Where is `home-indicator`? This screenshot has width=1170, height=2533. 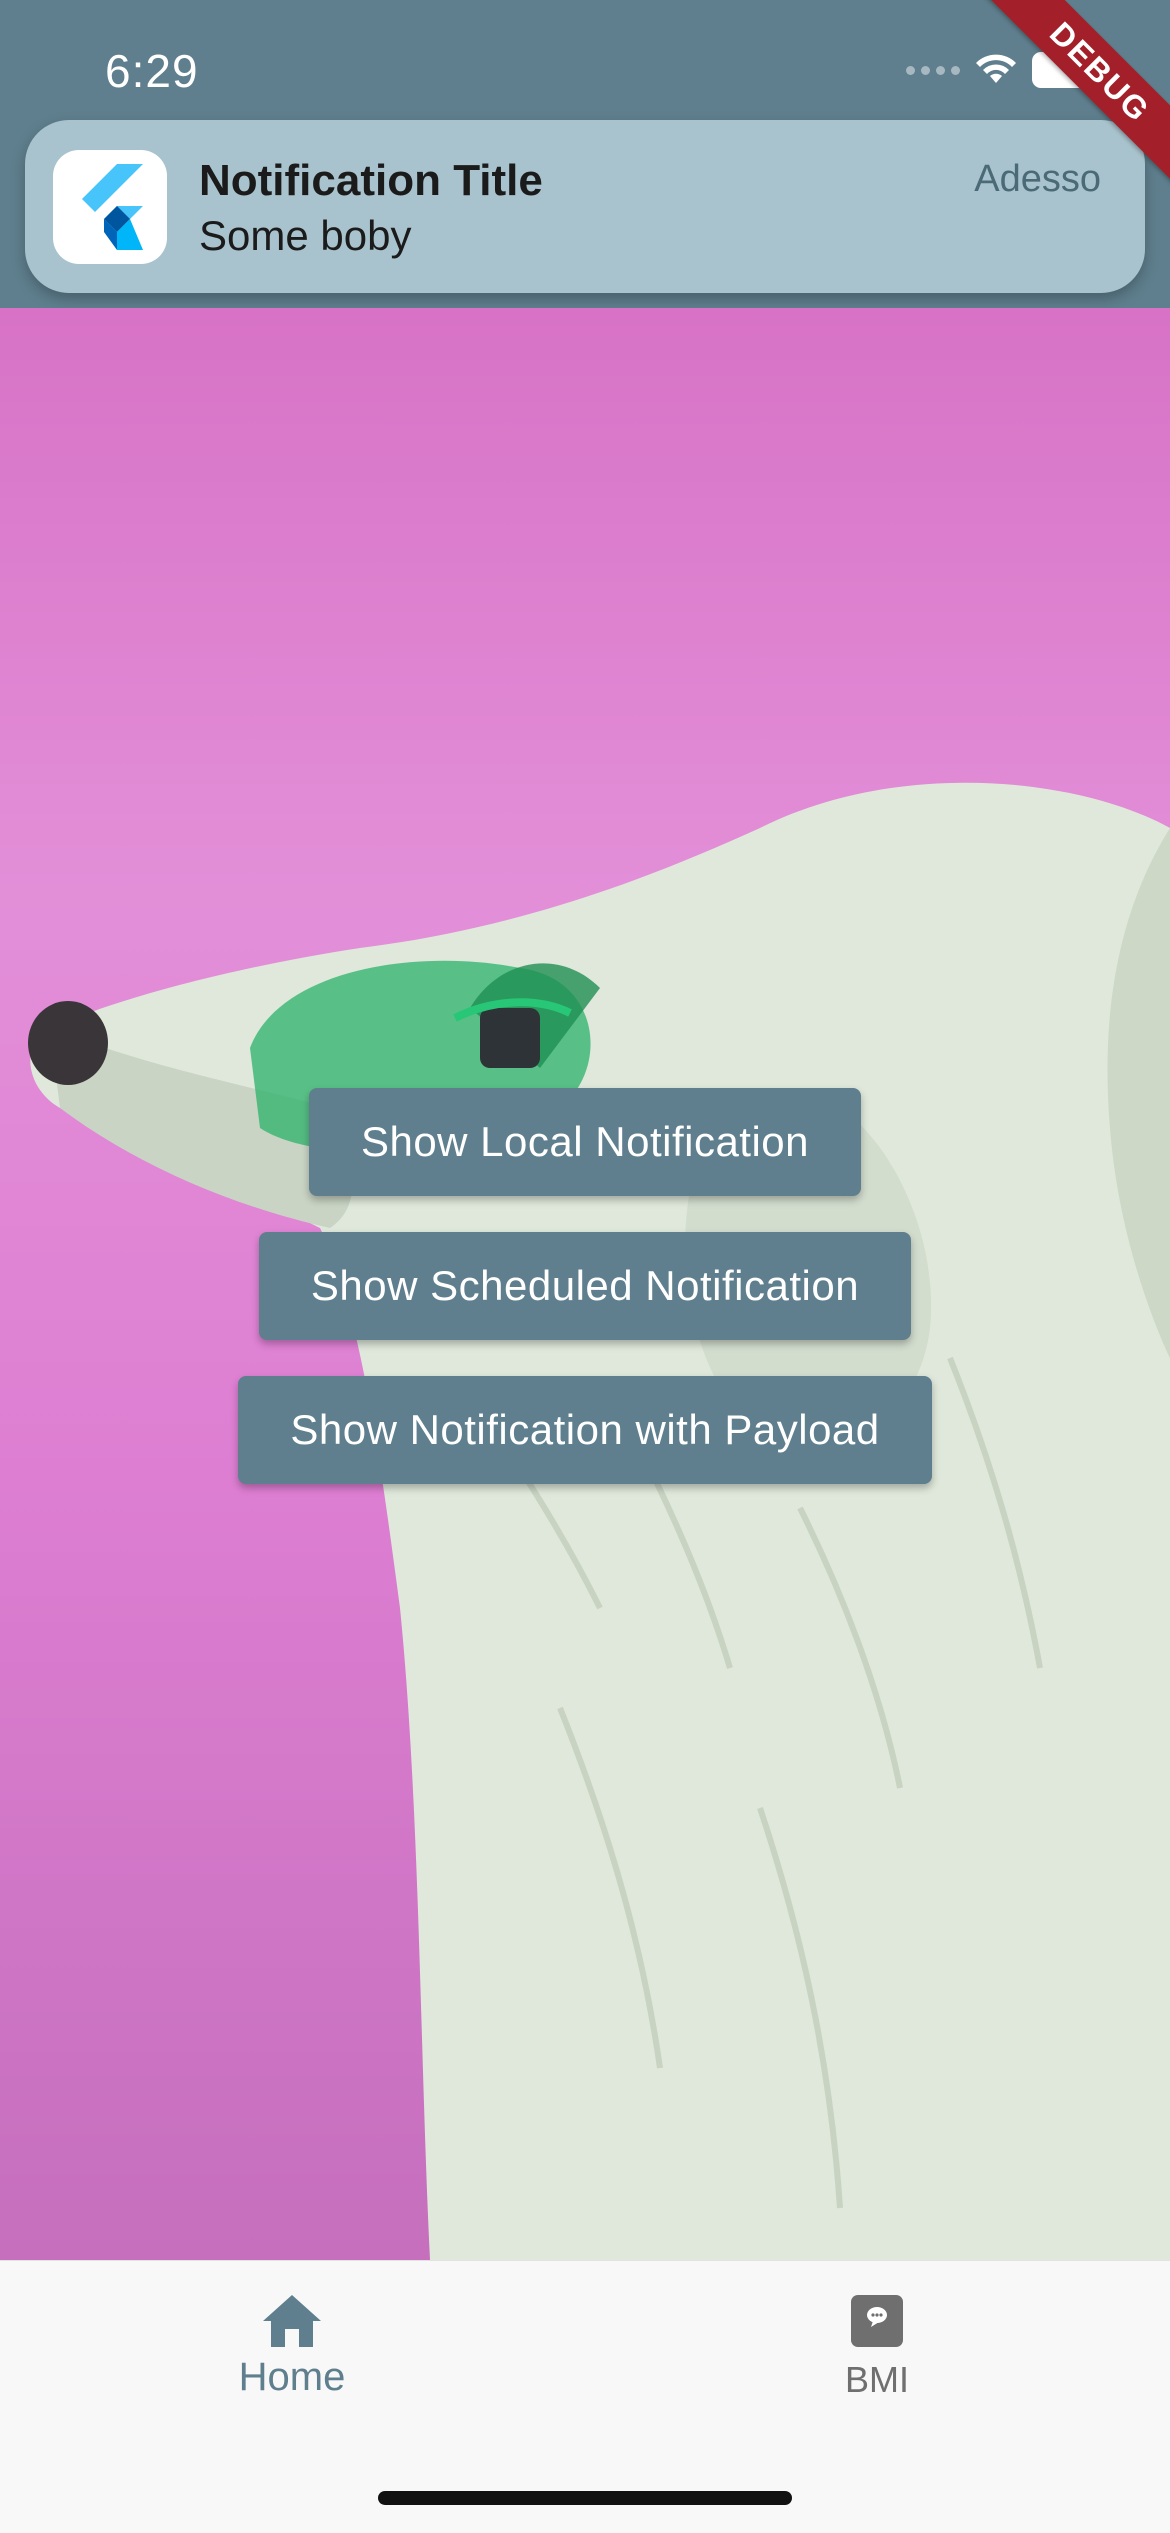 home-indicator is located at coordinates (585, 2498).